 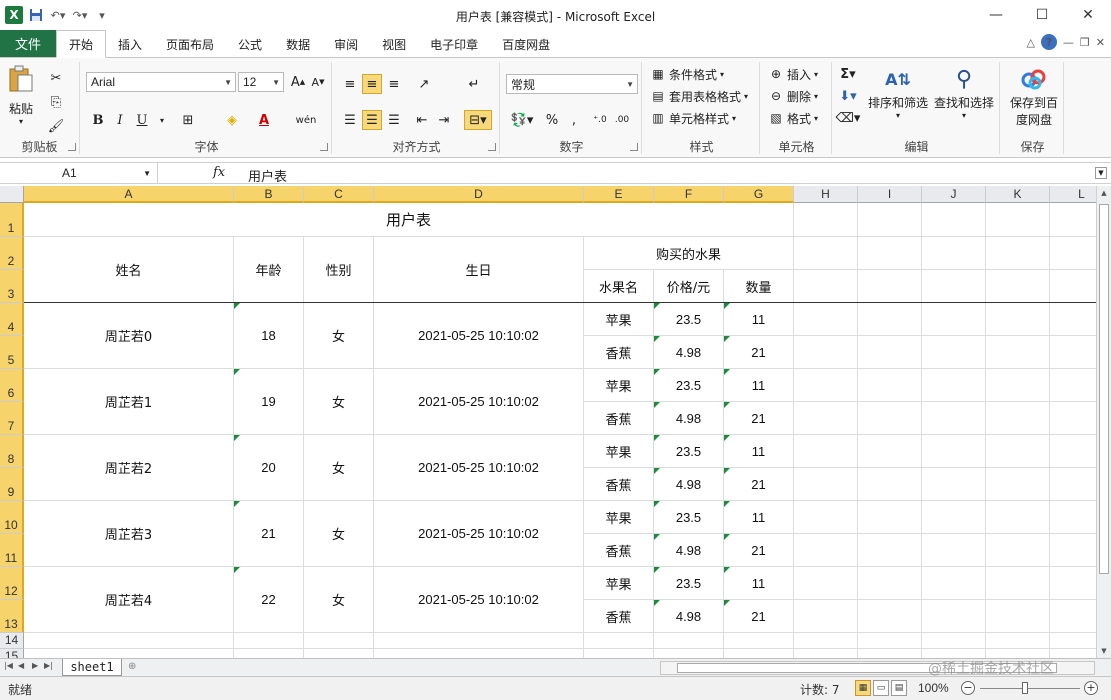 What do you see at coordinates (142, 120) in the screenshot?
I see `underline-button: U` at bounding box center [142, 120].